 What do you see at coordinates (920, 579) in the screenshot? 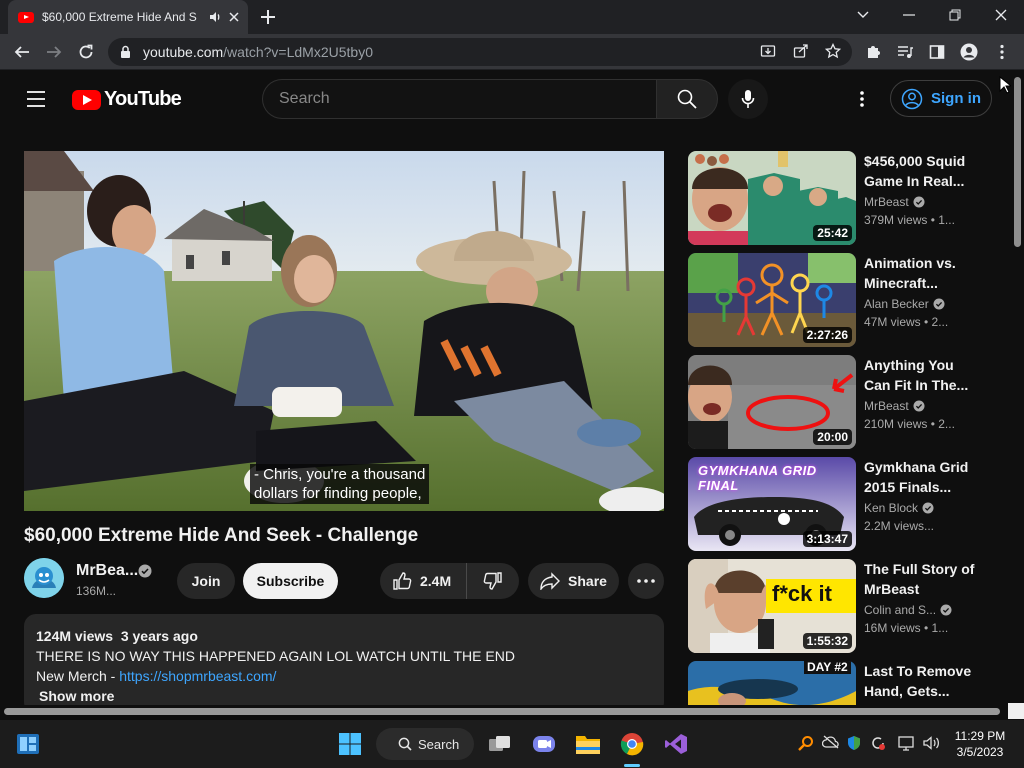
I see `recommendation-title: The Full Story of MrBeast` at bounding box center [920, 579].